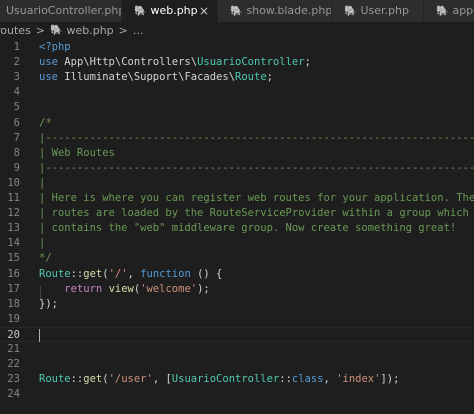  I want to click on code-token: return, so click(83, 288).